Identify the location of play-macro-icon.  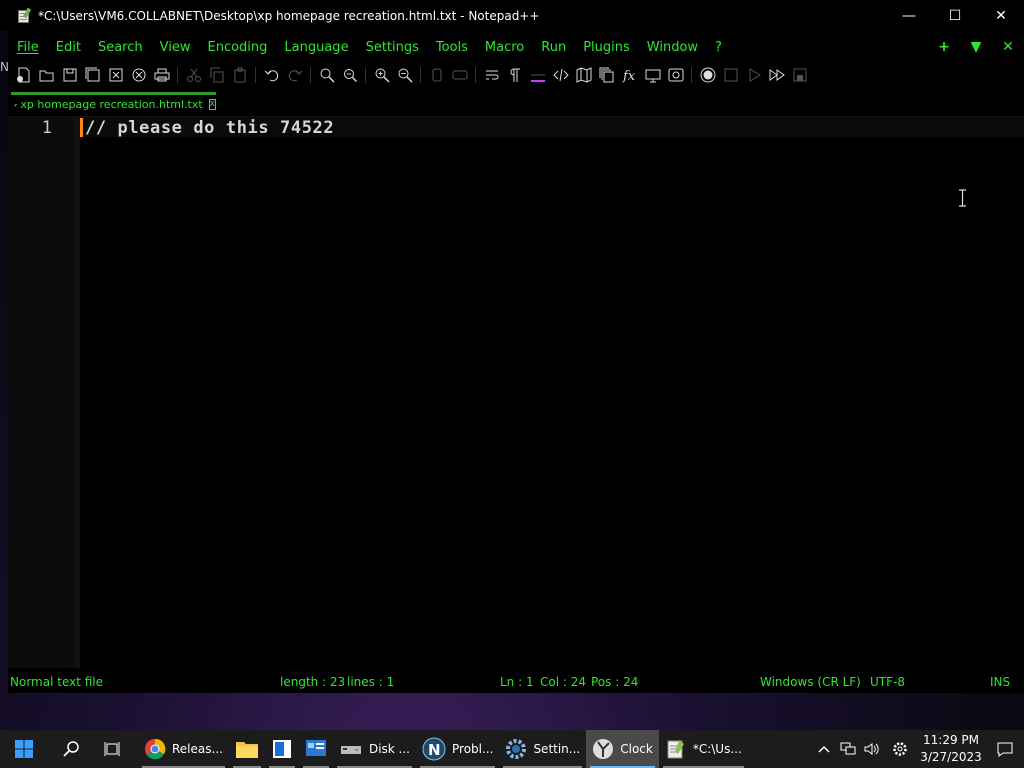
(753, 75).